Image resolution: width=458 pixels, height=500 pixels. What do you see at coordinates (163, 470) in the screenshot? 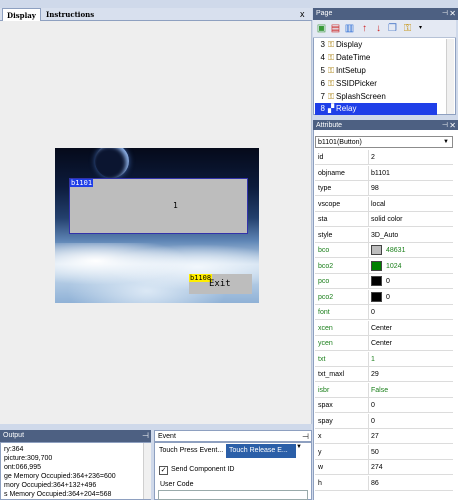
I see `send-component-id-checkbox: ✓` at bounding box center [163, 470].